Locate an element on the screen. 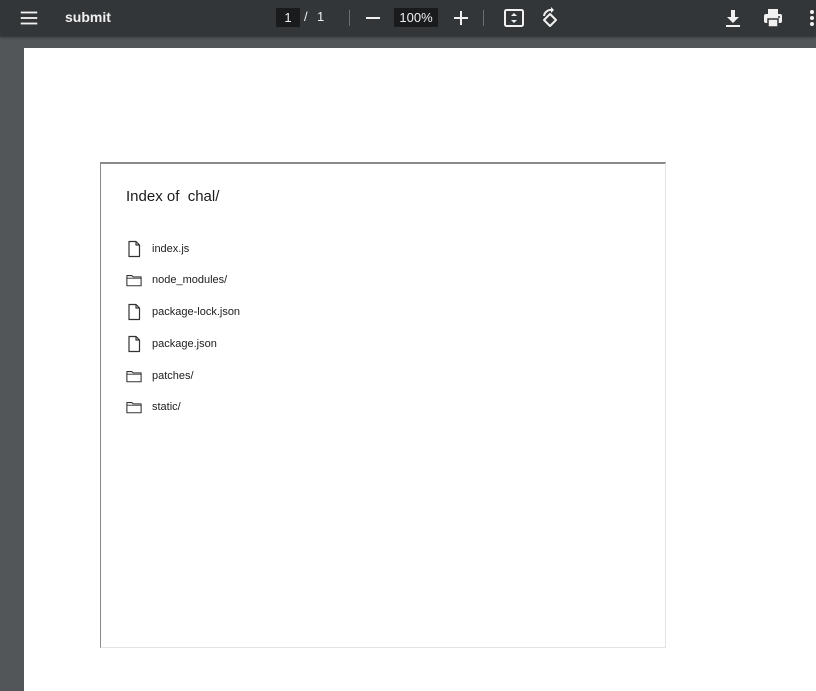  entry-name: index.js is located at coordinates (171, 249).